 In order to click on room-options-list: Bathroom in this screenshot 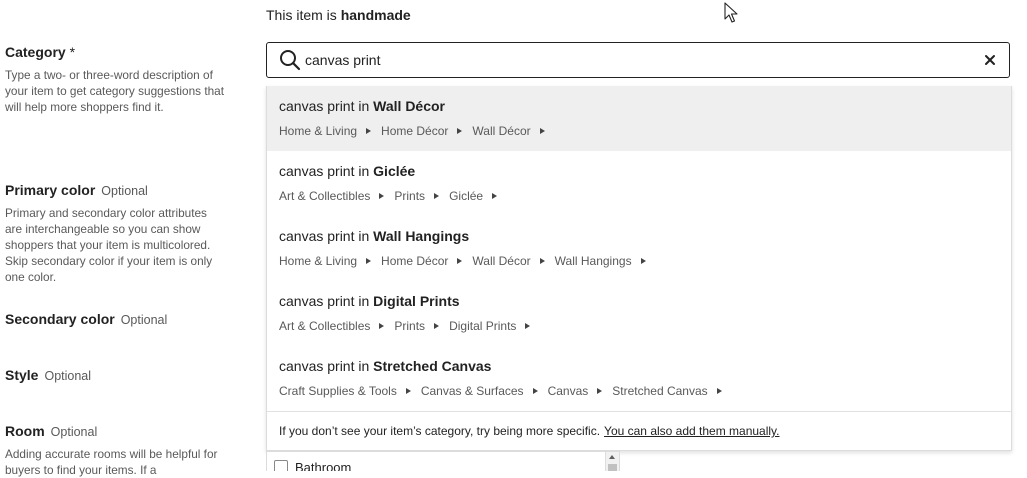, I will do `click(443, 461)`.